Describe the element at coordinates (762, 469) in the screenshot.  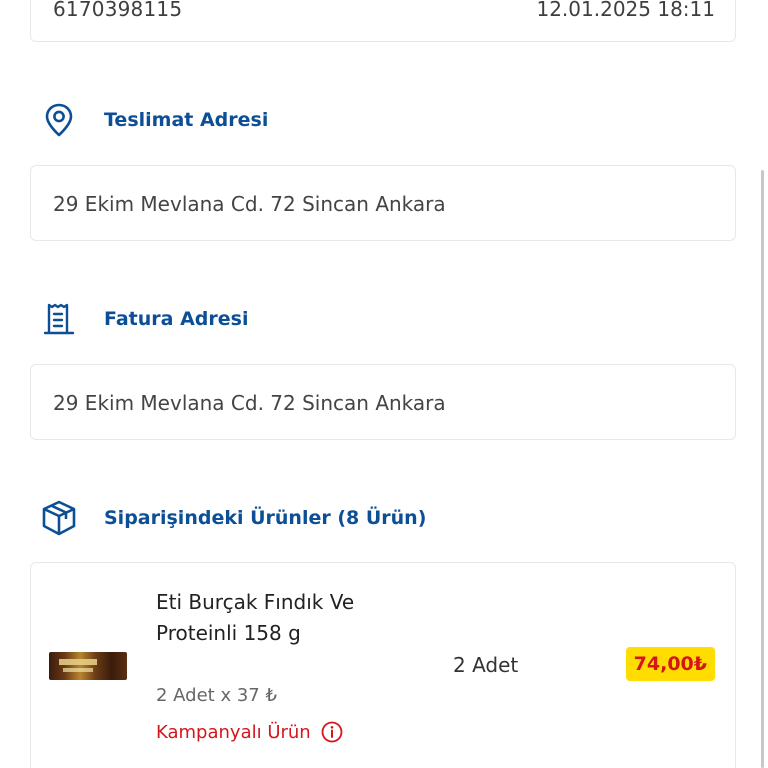
I see `scrollbar` at that location.